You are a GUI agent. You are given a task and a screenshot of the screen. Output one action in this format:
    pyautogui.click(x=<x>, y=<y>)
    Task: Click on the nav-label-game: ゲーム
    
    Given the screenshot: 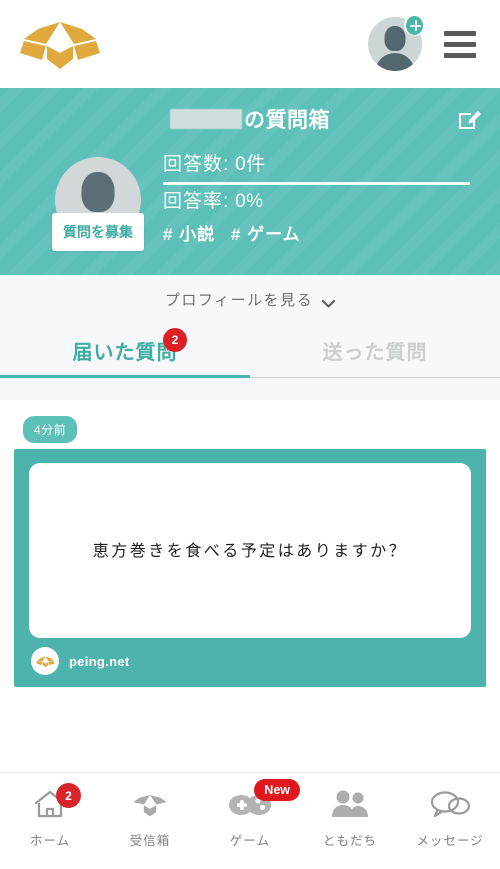 What is the action you would take?
    pyautogui.click(x=250, y=841)
    